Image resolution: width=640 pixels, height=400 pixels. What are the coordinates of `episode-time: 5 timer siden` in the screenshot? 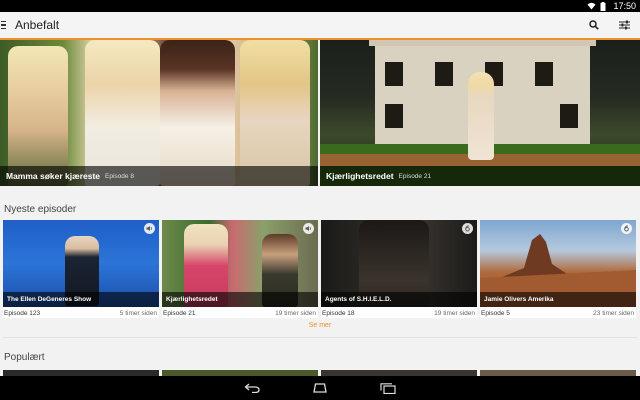 It's located at (138, 313).